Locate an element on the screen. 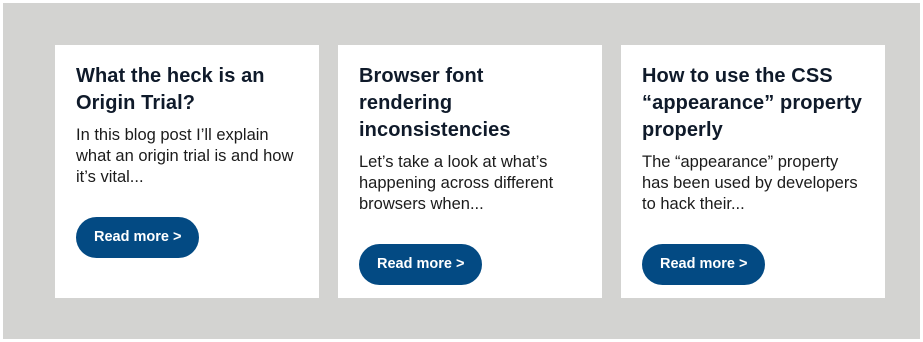  card-title: Browser font rendering inconsistencies is located at coordinates (435, 103).